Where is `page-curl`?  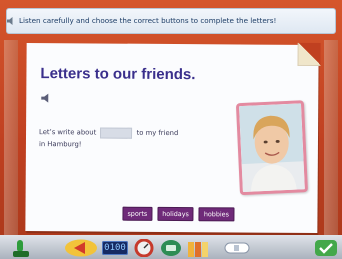
page-curl is located at coordinates (309, 54).